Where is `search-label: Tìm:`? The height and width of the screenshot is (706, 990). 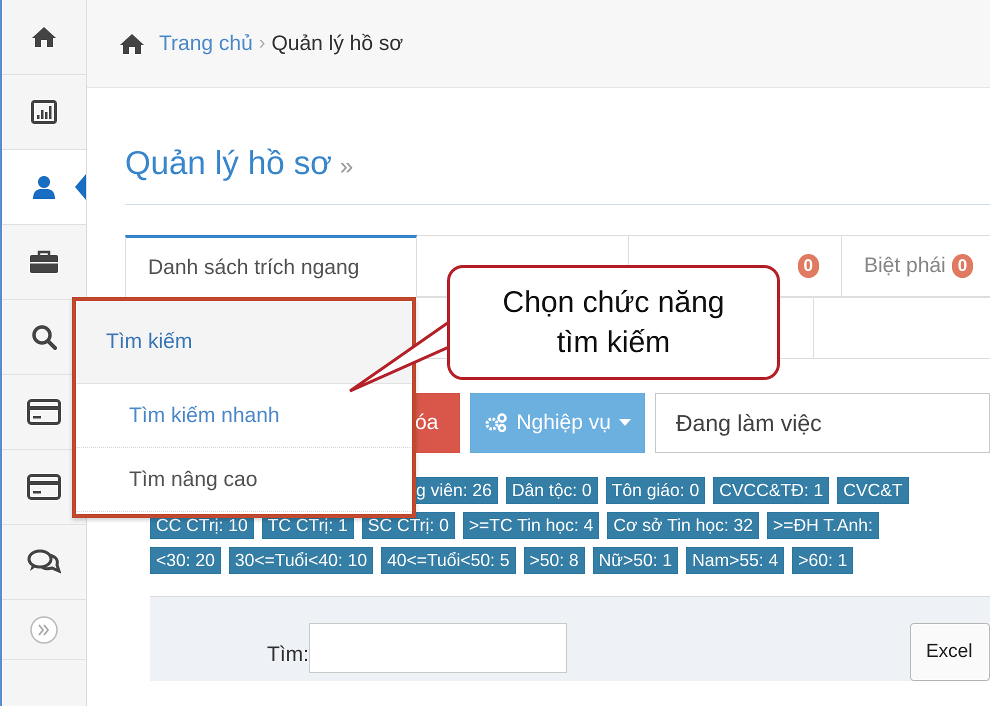
search-label: Tìm: is located at coordinates (288, 655).